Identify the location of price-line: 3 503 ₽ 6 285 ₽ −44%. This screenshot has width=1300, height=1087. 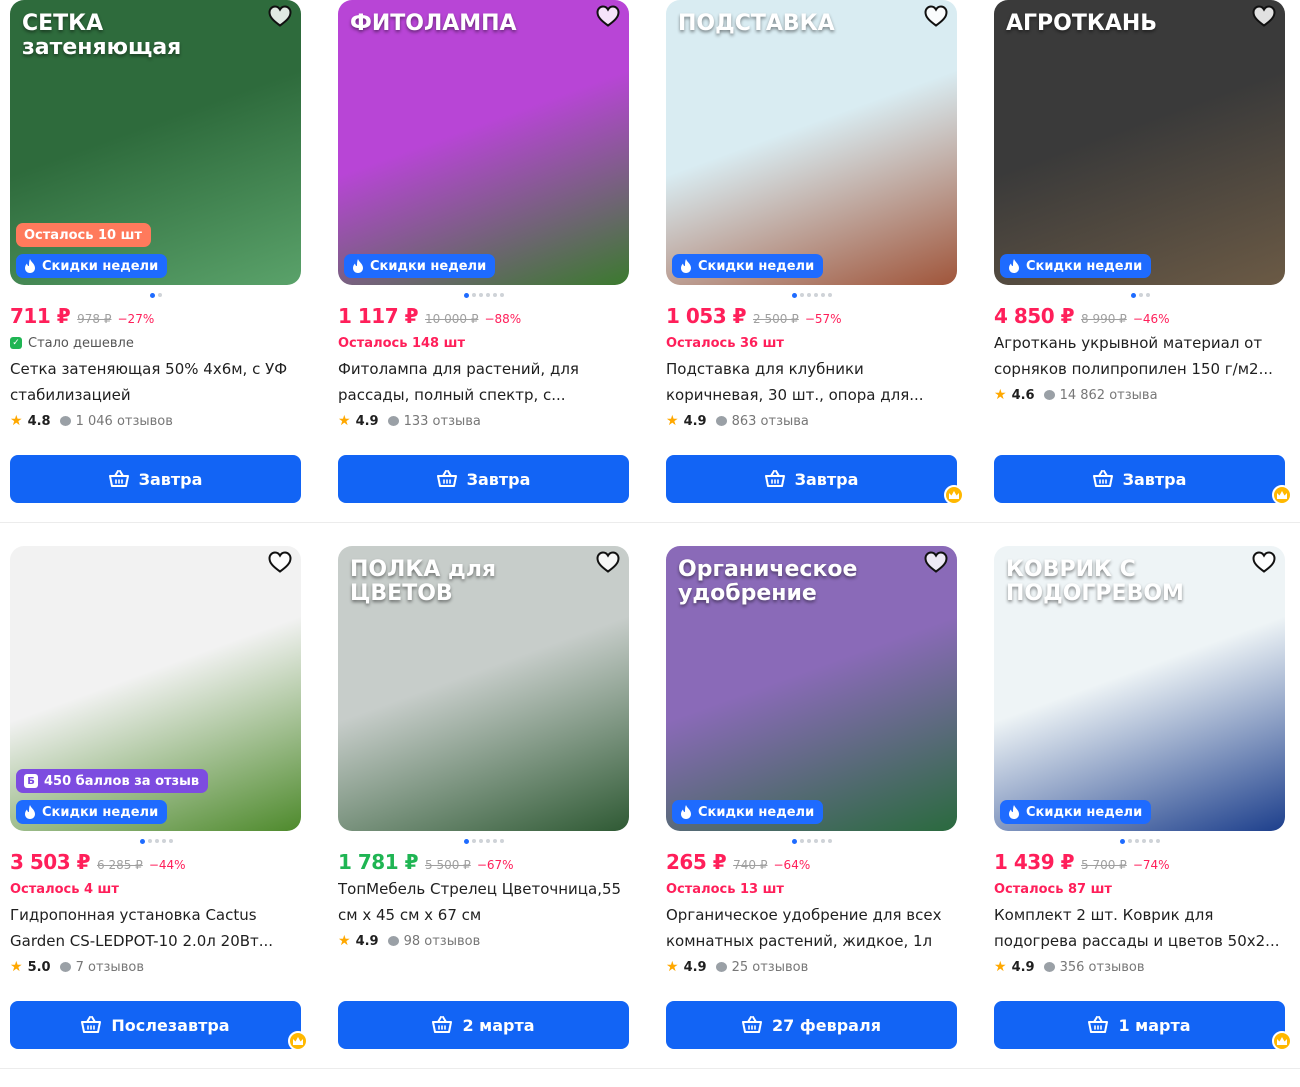
(156, 863).